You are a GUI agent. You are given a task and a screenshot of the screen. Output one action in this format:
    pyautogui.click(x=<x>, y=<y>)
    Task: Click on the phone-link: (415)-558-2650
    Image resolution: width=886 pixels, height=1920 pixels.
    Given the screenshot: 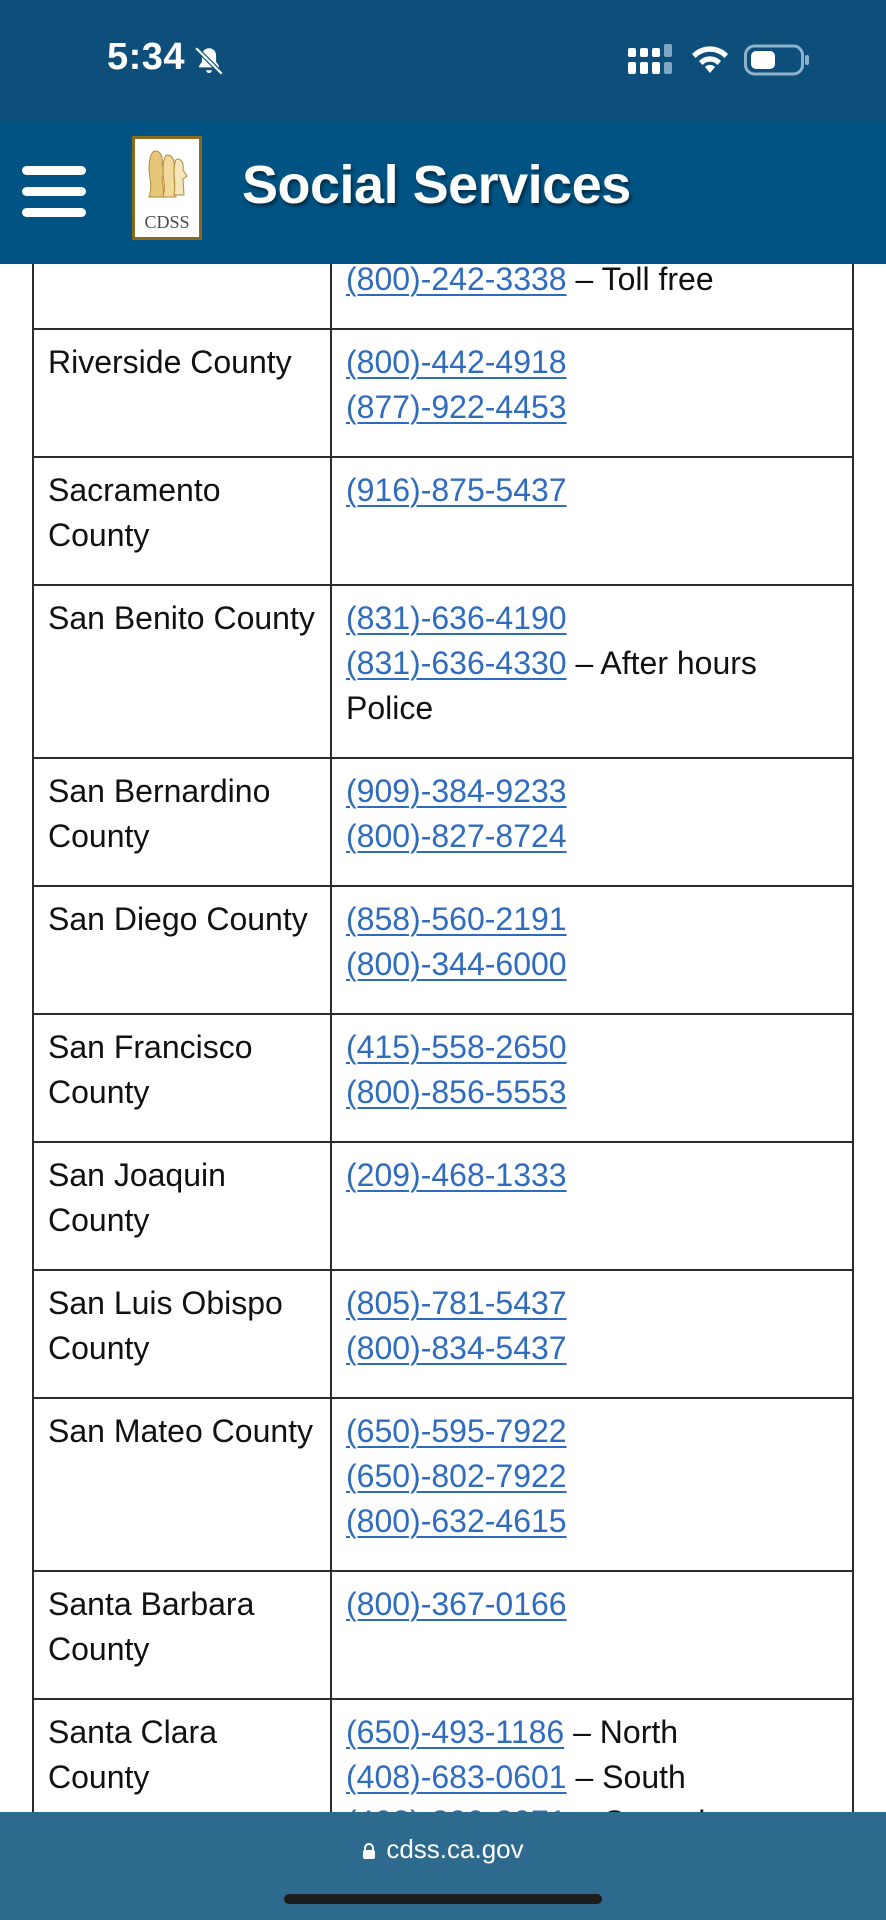 What is the action you would take?
    pyautogui.click(x=456, y=1047)
    